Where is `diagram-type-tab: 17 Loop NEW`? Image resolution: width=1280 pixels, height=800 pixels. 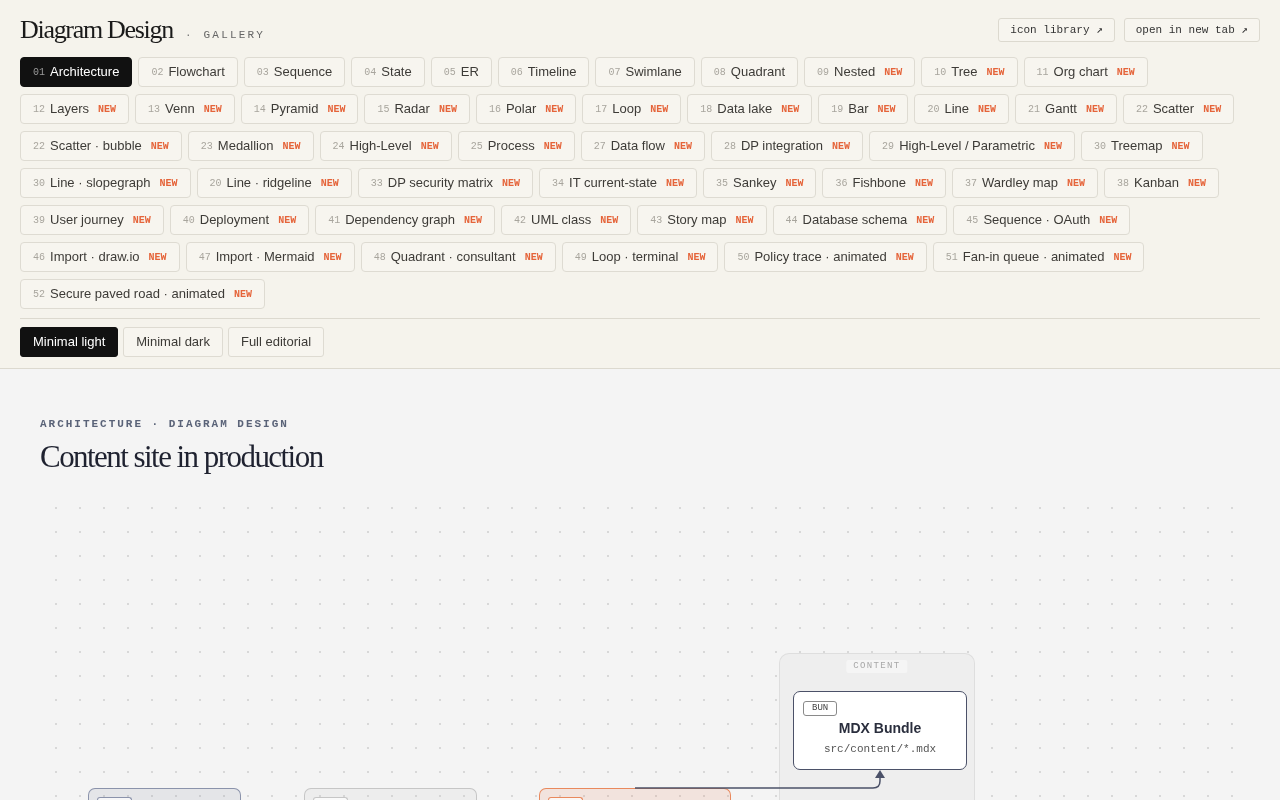
diagram-type-tab: 17 Loop NEW is located at coordinates (632, 109).